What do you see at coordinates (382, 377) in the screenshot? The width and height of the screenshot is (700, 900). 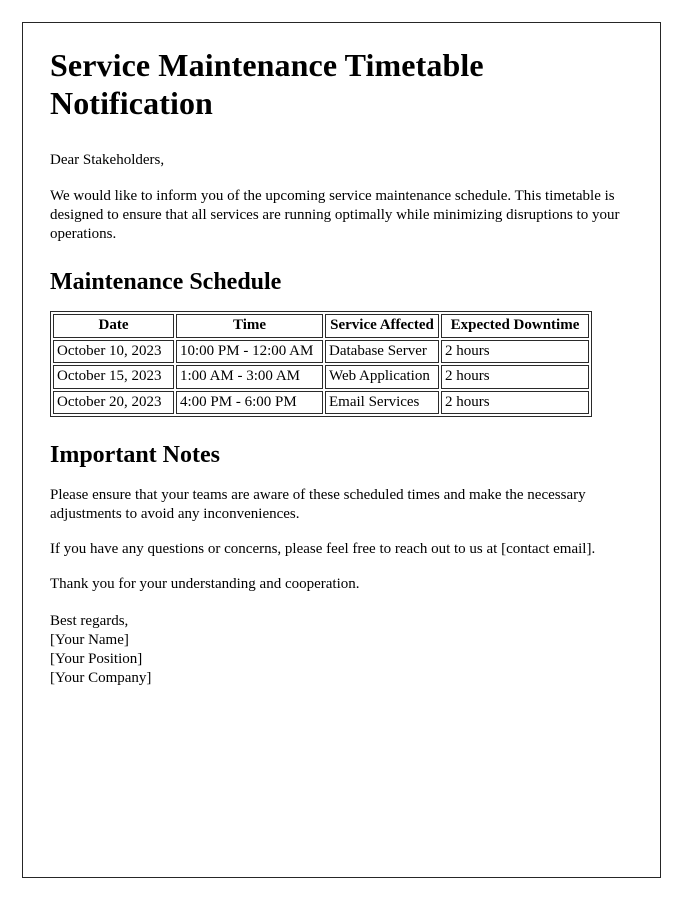 I see `cell-service: Web Application` at bounding box center [382, 377].